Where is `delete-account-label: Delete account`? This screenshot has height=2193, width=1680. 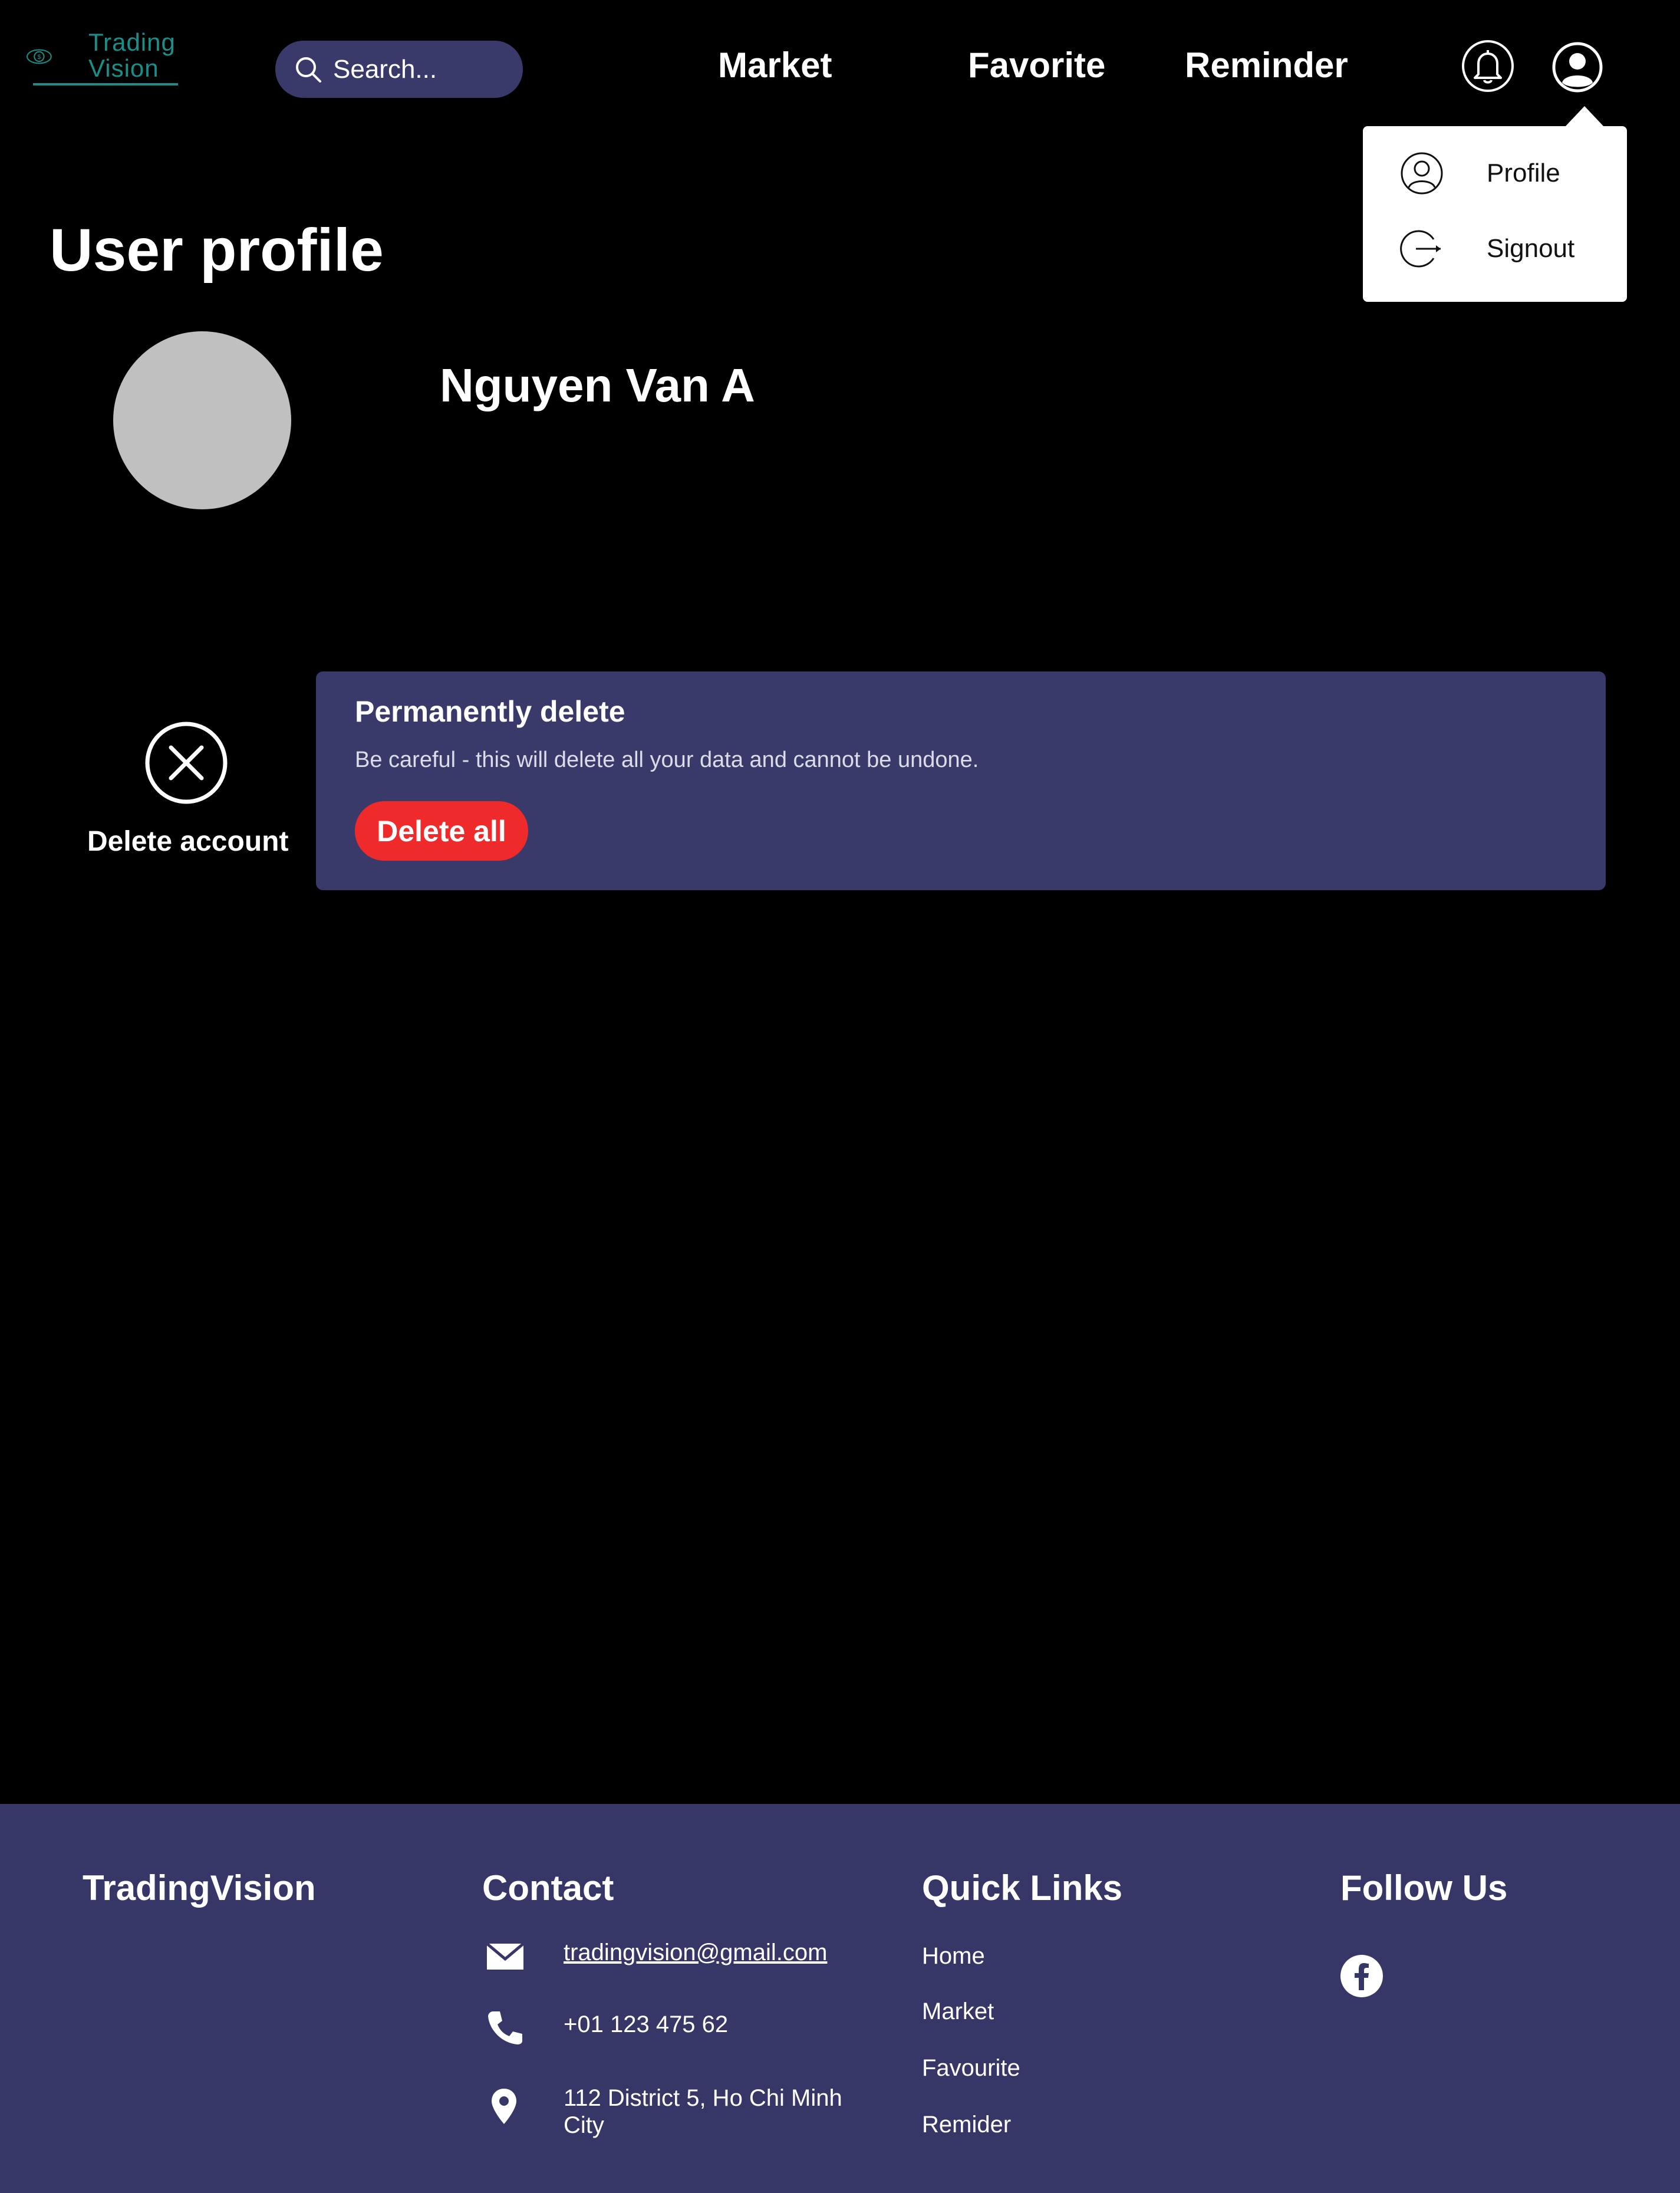 delete-account-label: Delete account is located at coordinates (187, 841).